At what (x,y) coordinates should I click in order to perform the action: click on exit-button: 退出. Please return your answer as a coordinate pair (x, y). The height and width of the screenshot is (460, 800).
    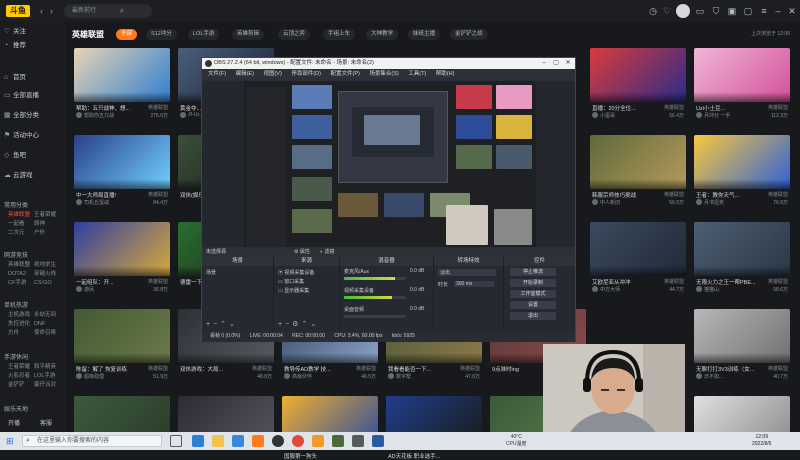
    Looking at the image, I should click on (533, 316).